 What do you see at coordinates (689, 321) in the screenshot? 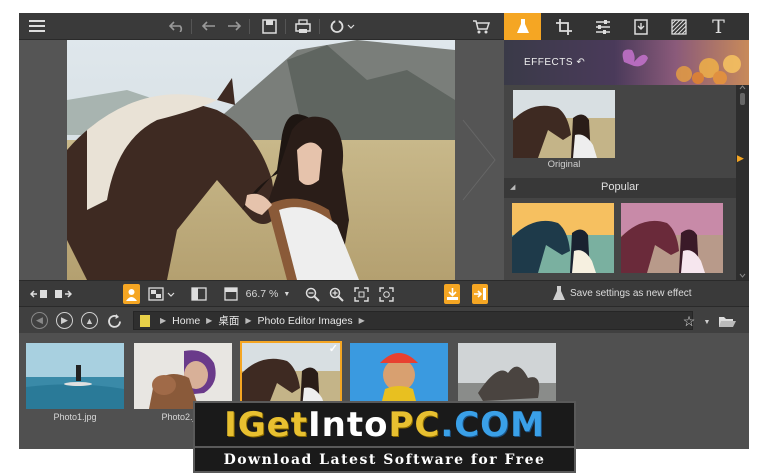
I see `favorite-star-icon: ☆` at bounding box center [689, 321].